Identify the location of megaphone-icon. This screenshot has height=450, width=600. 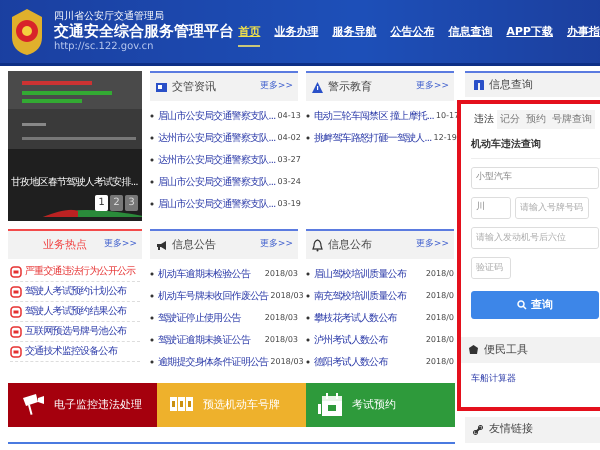
(161, 245).